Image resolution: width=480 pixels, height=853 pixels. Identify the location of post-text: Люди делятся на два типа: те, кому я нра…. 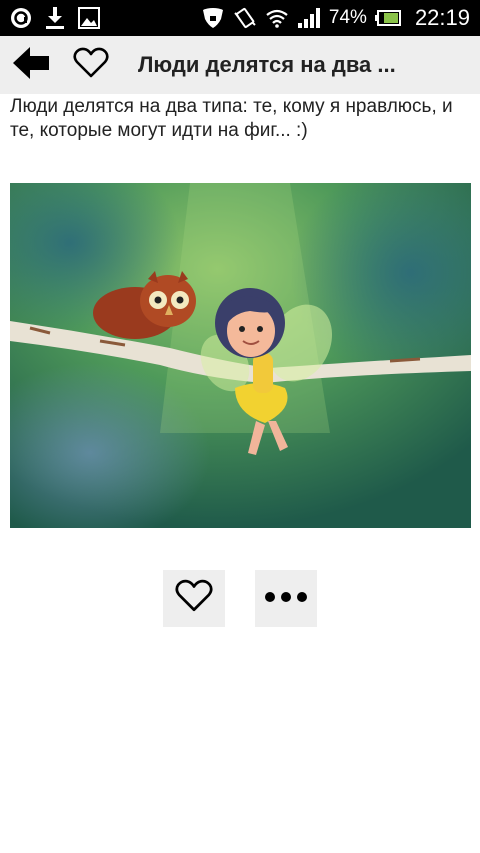
(231, 118).